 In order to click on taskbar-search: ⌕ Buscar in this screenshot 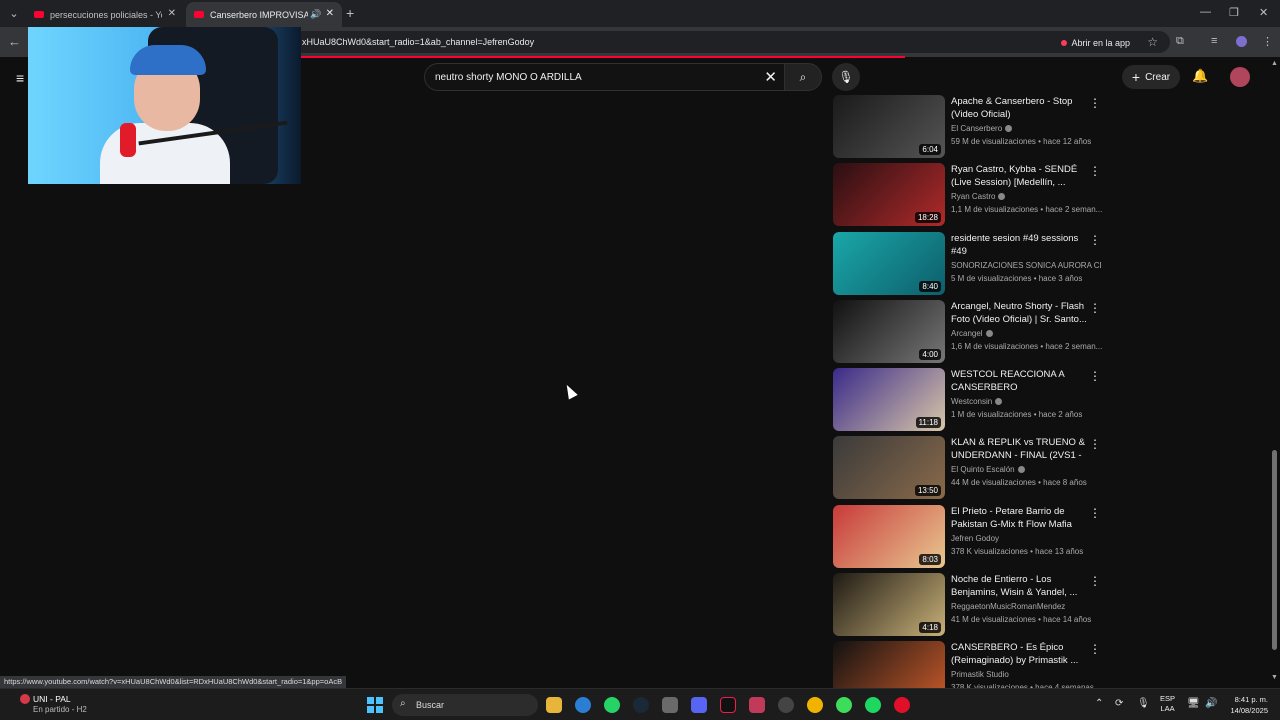, I will do `click(465, 705)`.